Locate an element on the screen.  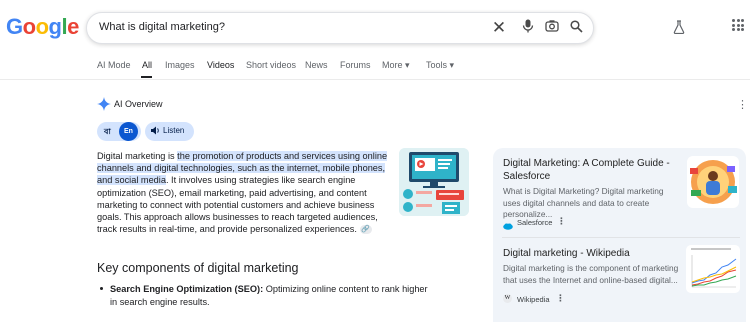
tab-tools: Tools ▾ is located at coordinates (440, 65).